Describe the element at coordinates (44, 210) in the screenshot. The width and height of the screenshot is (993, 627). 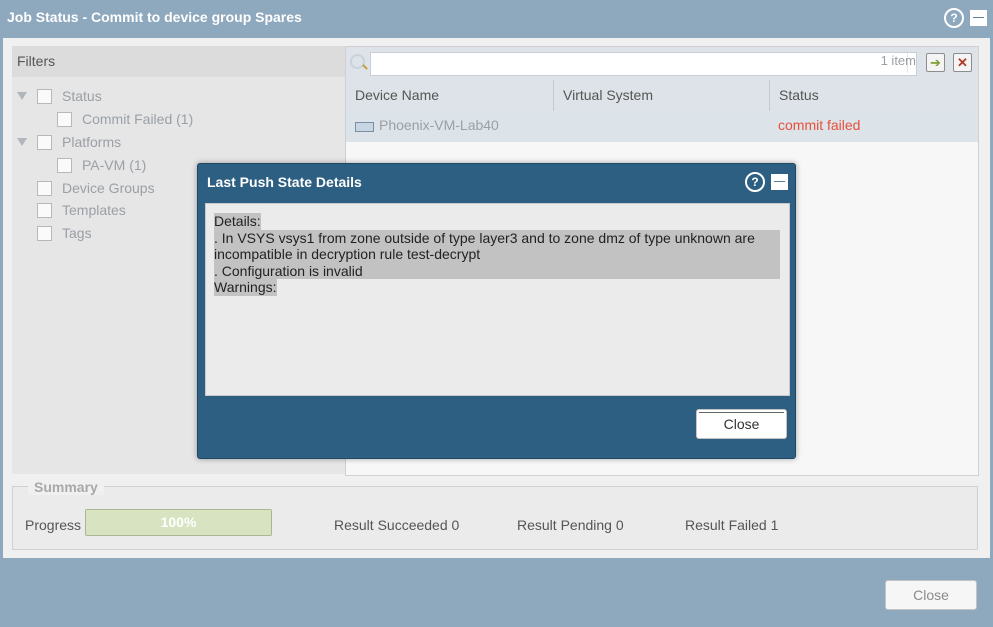
I see `filter-templates-checkbox` at that location.